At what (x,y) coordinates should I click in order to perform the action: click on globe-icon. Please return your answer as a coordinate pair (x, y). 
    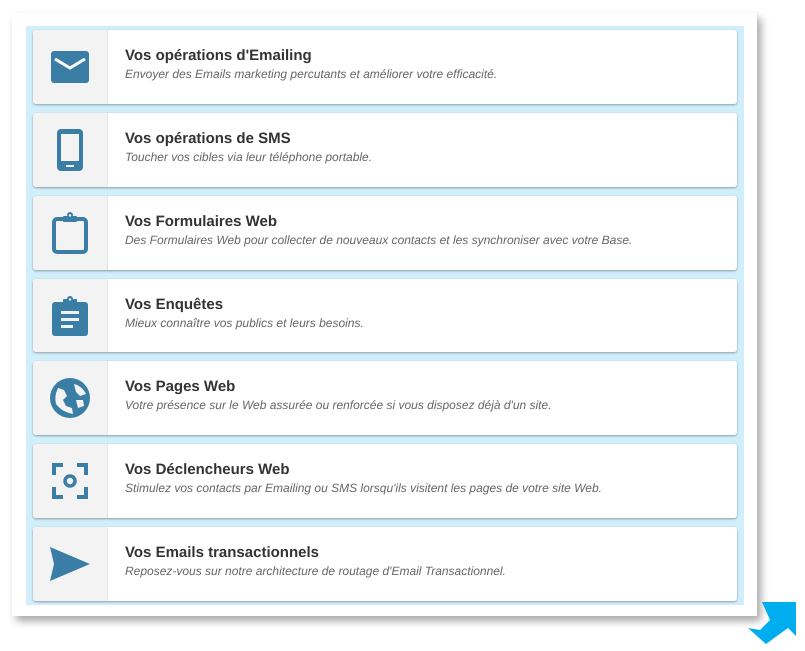
    Looking at the image, I should click on (70, 398).